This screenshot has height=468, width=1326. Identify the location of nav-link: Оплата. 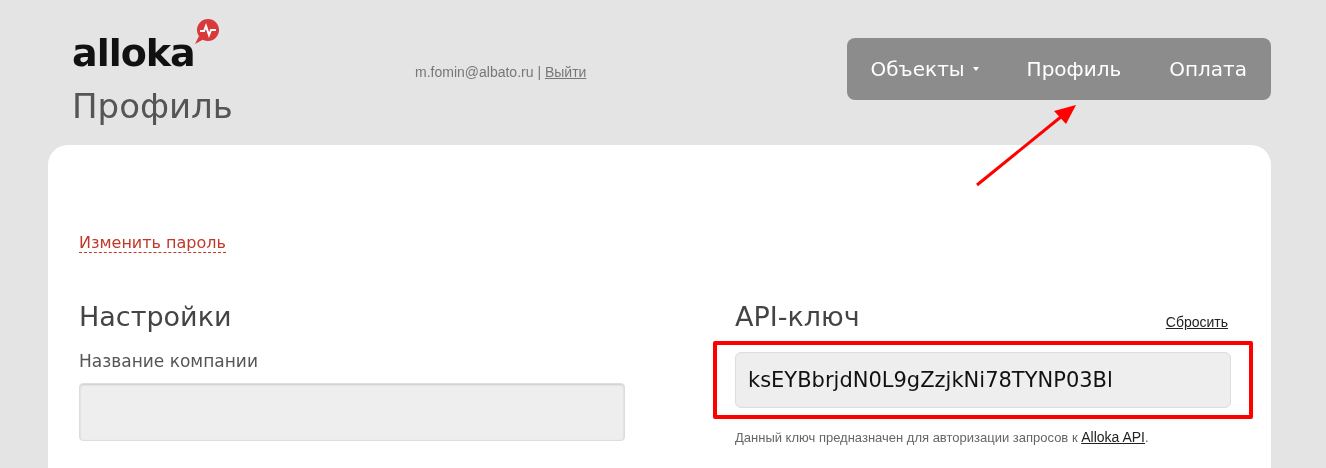
(1208, 69).